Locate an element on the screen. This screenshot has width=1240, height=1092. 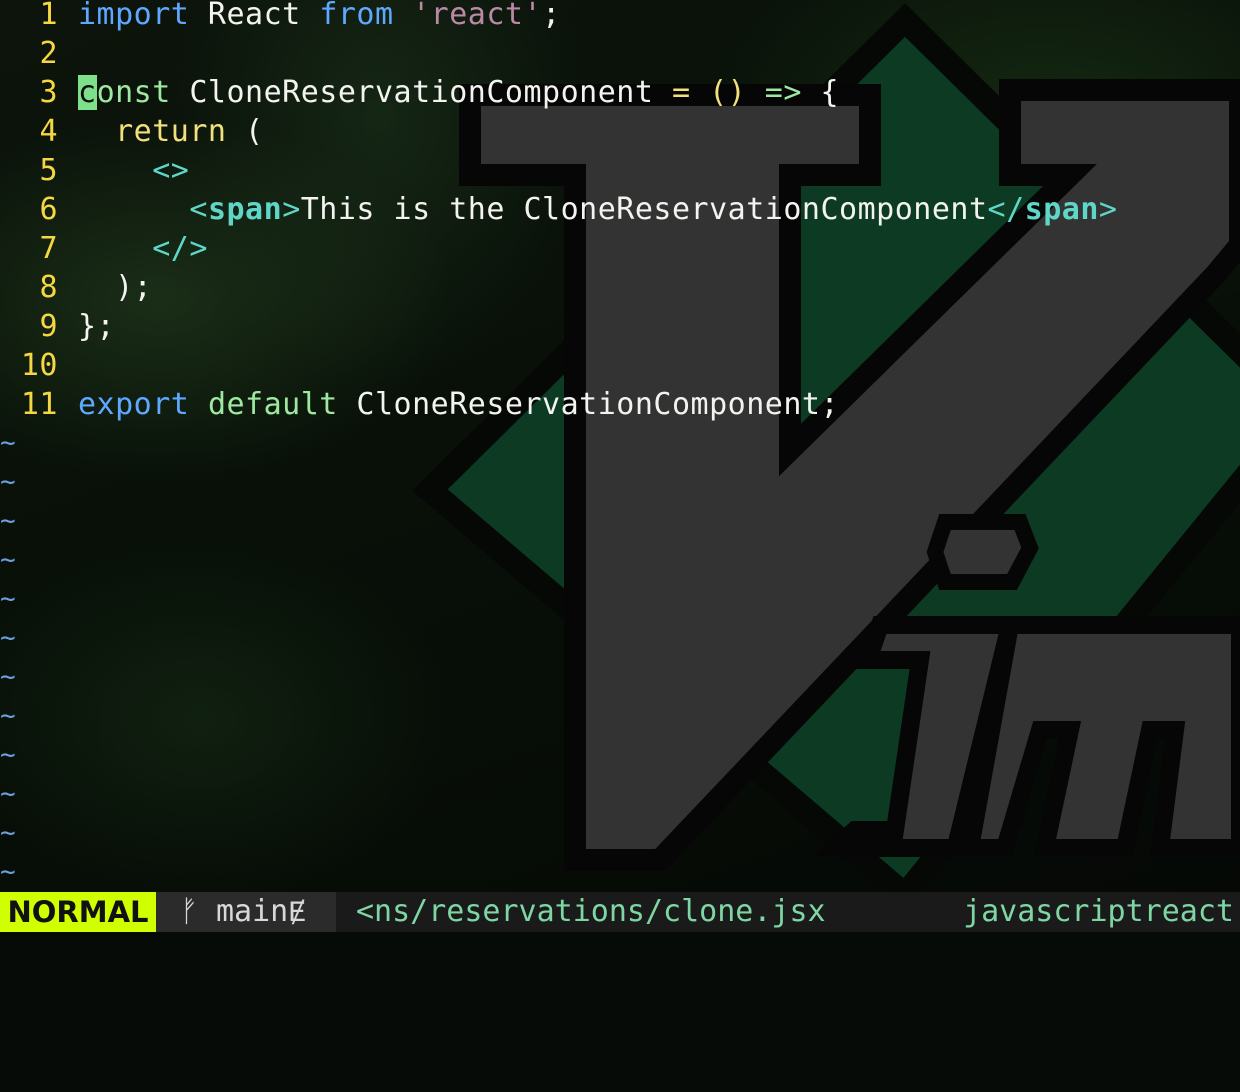
code-token: ( is located at coordinates (245, 131).